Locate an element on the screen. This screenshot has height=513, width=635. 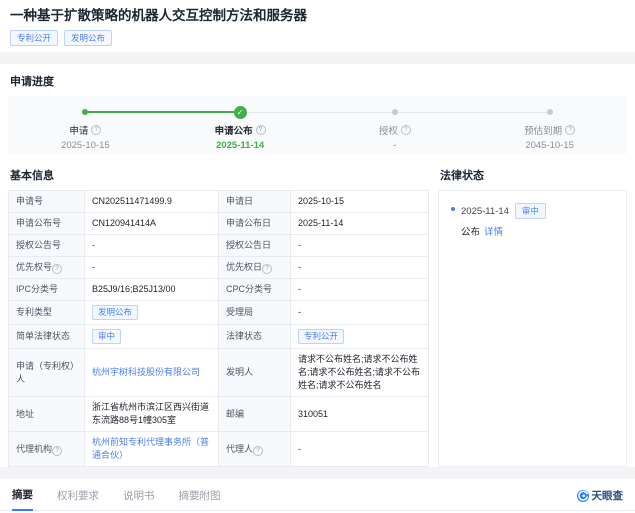
field-value: CN202511471499.9 is located at coordinates (151, 201).